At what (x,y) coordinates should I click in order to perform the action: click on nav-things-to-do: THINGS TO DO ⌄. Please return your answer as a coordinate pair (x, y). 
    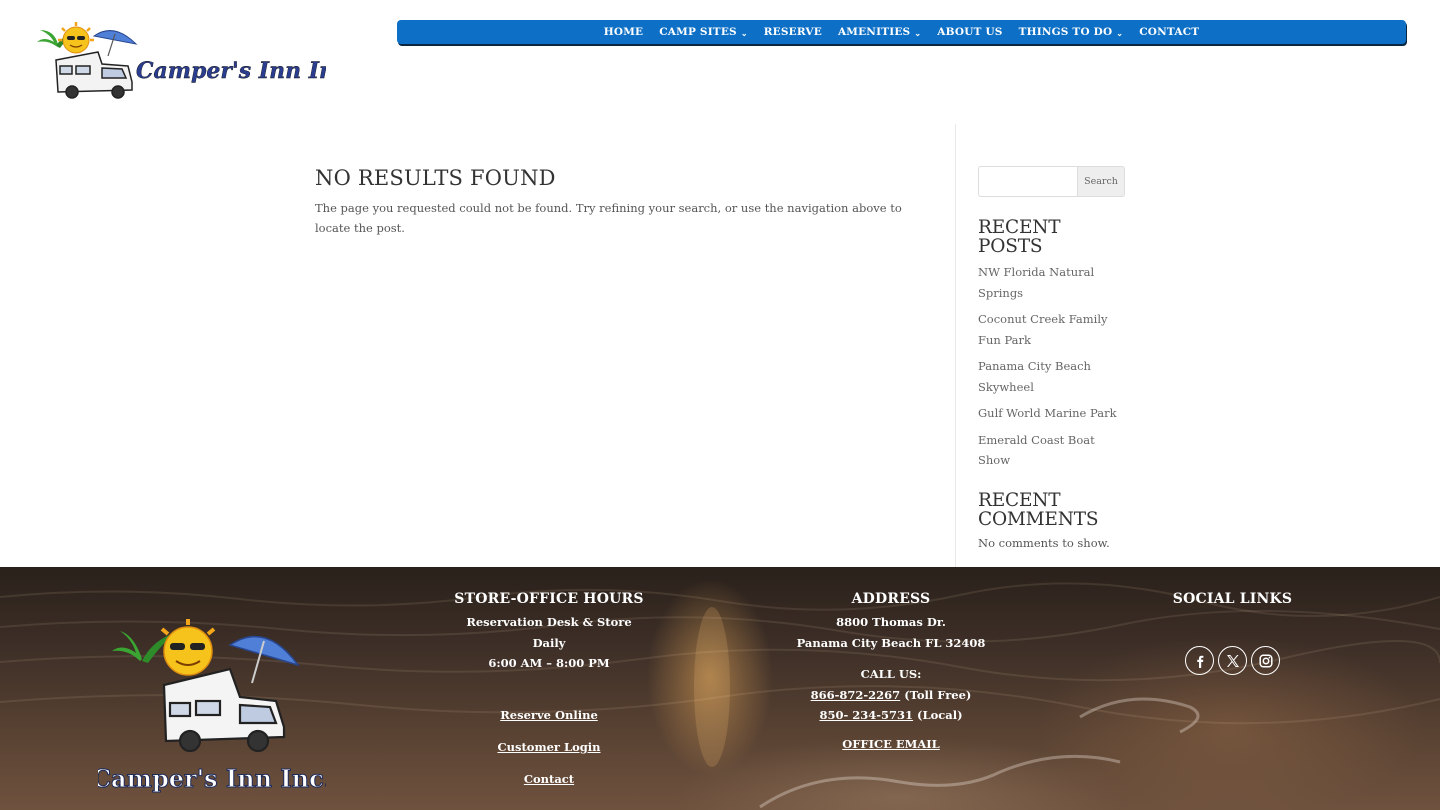
    Looking at the image, I should click on (1071, 32).